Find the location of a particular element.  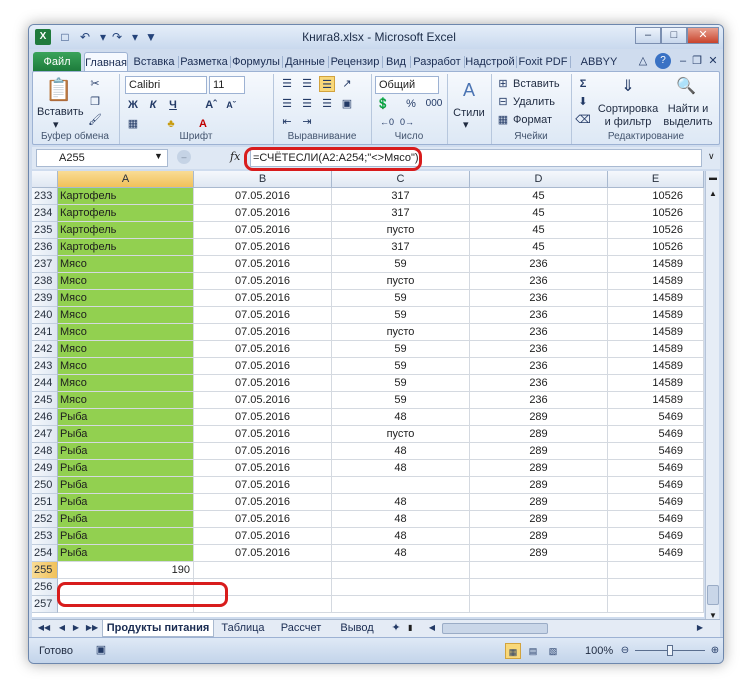

normal-view-icon: ▦ is located at coordinates (513, 651).